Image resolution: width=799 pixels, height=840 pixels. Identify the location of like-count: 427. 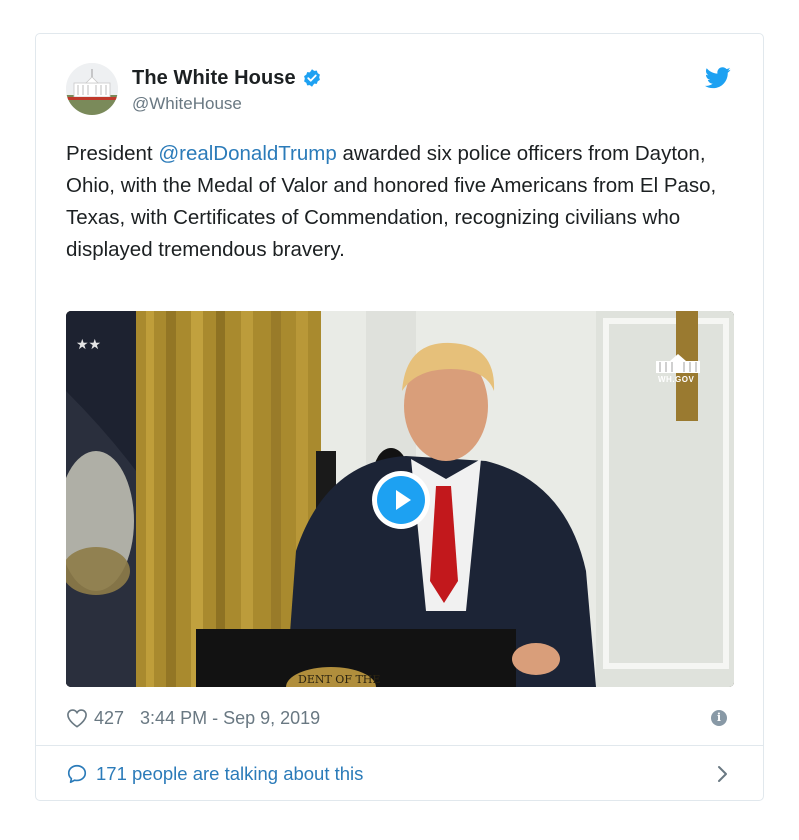
(109, 718).